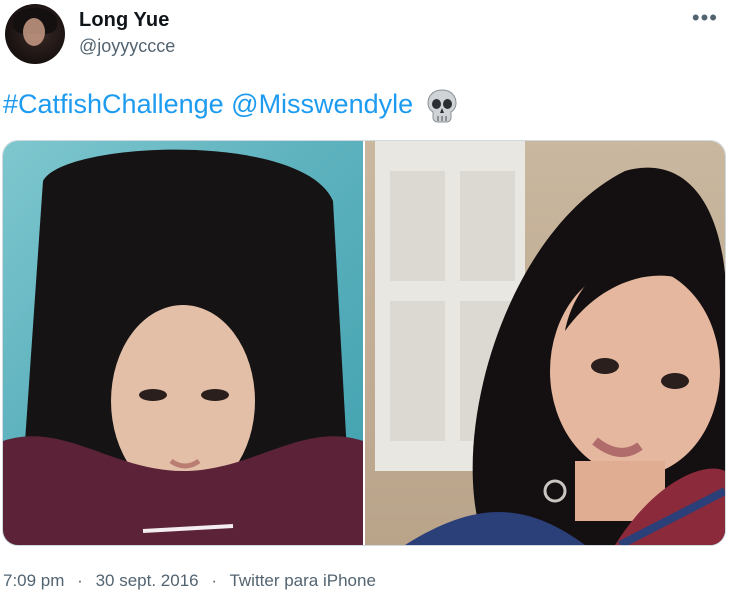 The width and height of the screenshot is (730, 595). What do you see at coordinates (147, 580) in the screenshot?
I see `tweet-date: 30 sept. 2016` at bounding box center [147, 580].